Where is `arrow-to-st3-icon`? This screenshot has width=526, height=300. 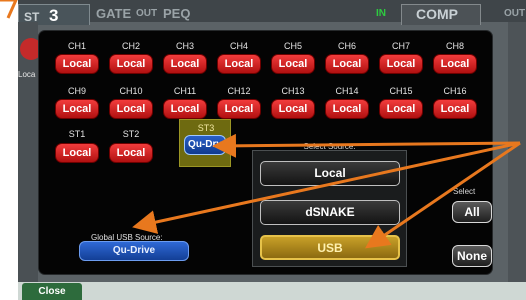 arrow-to-st3-icon is located at coordinates (366, 145).